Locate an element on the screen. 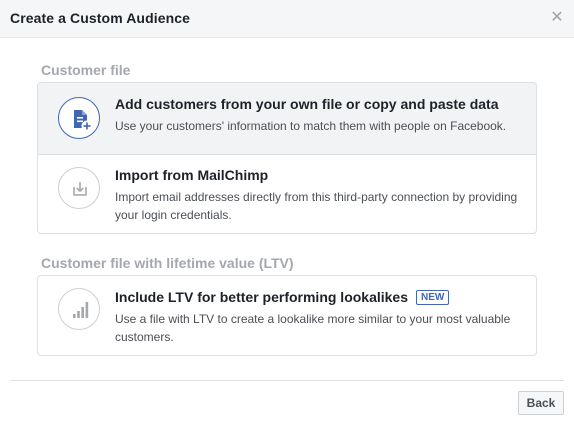 The height and width of the screenshot is (425, 574). section-title-customer-file: Customer file is located at coordinates (86, 70).